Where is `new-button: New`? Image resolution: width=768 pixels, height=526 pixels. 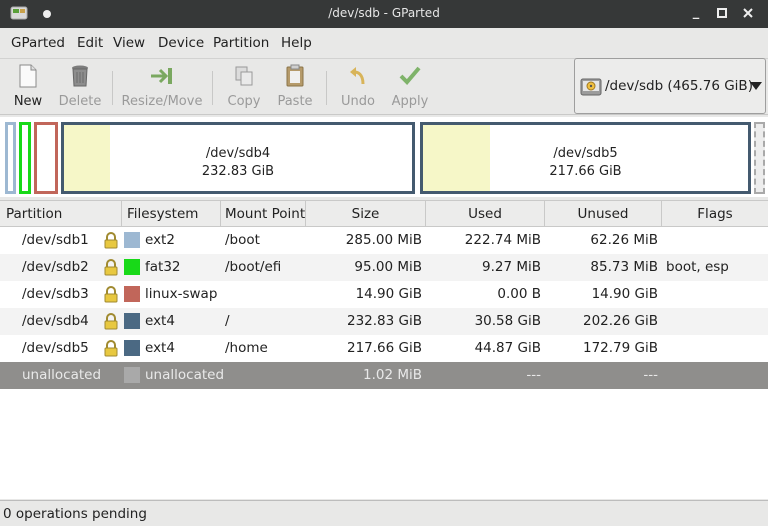
new-button: New is located at coordinates (28, 87).